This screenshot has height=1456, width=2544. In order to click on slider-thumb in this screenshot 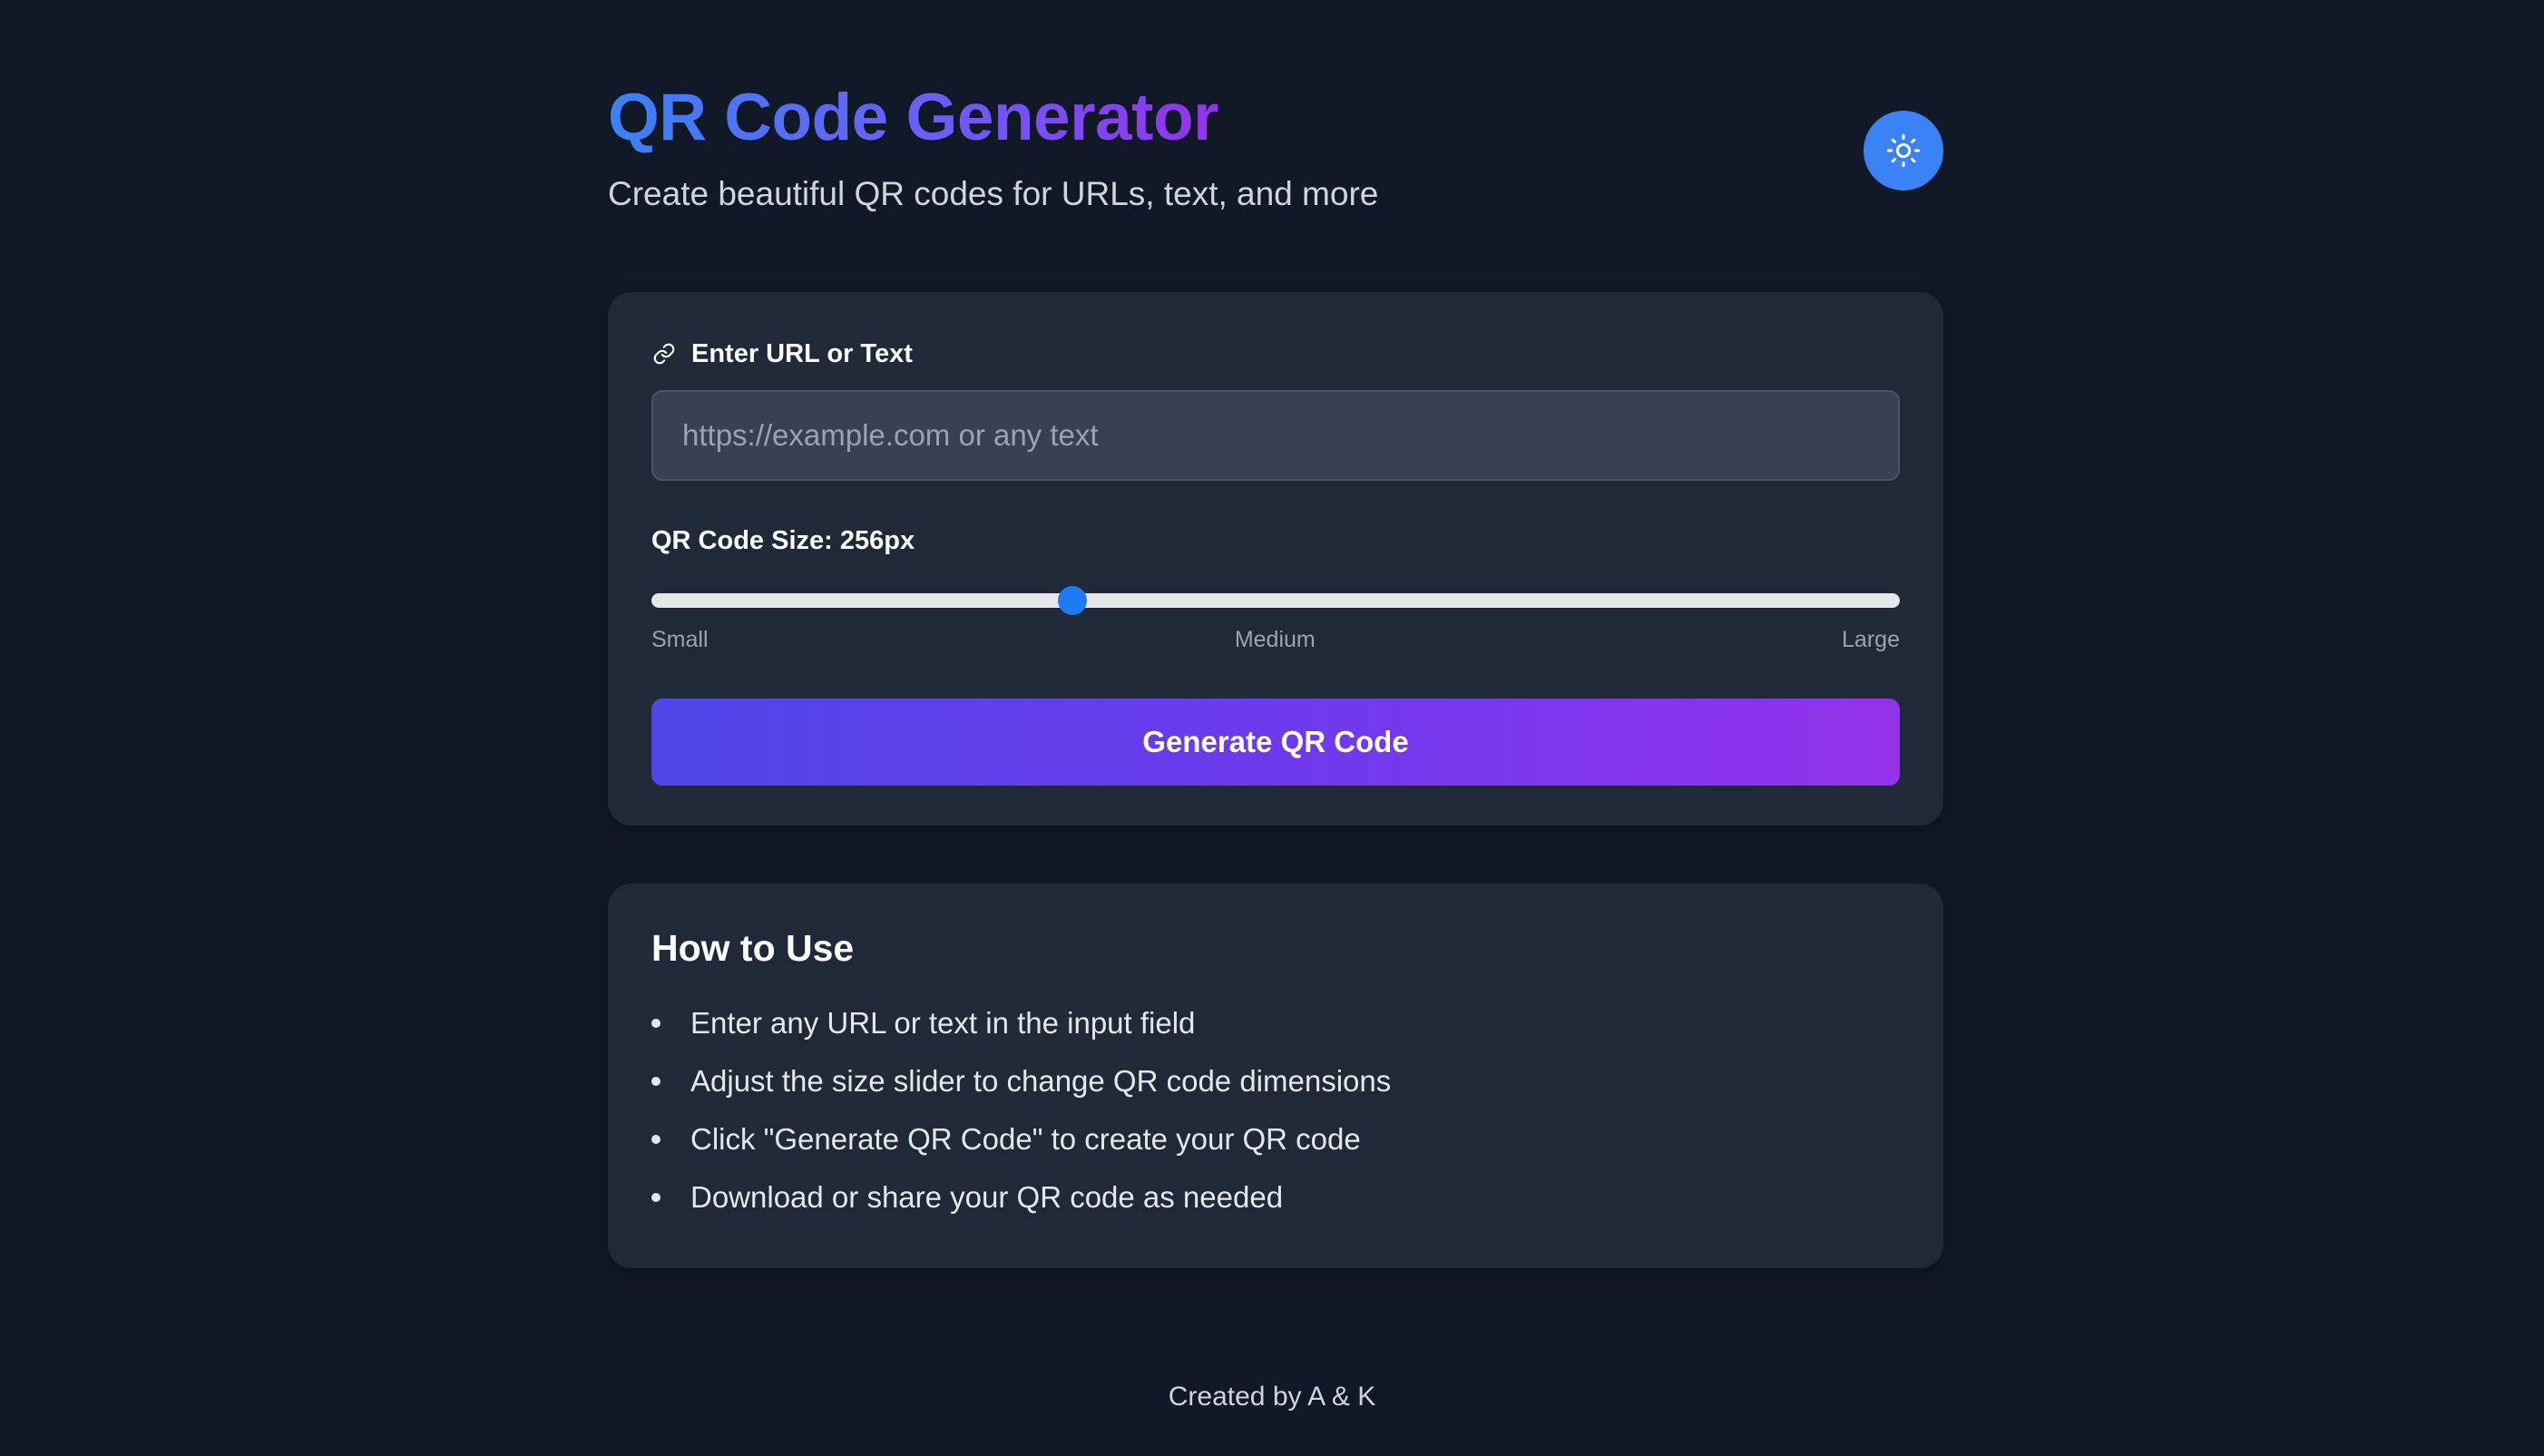, I will do `click(1072, 600)`.